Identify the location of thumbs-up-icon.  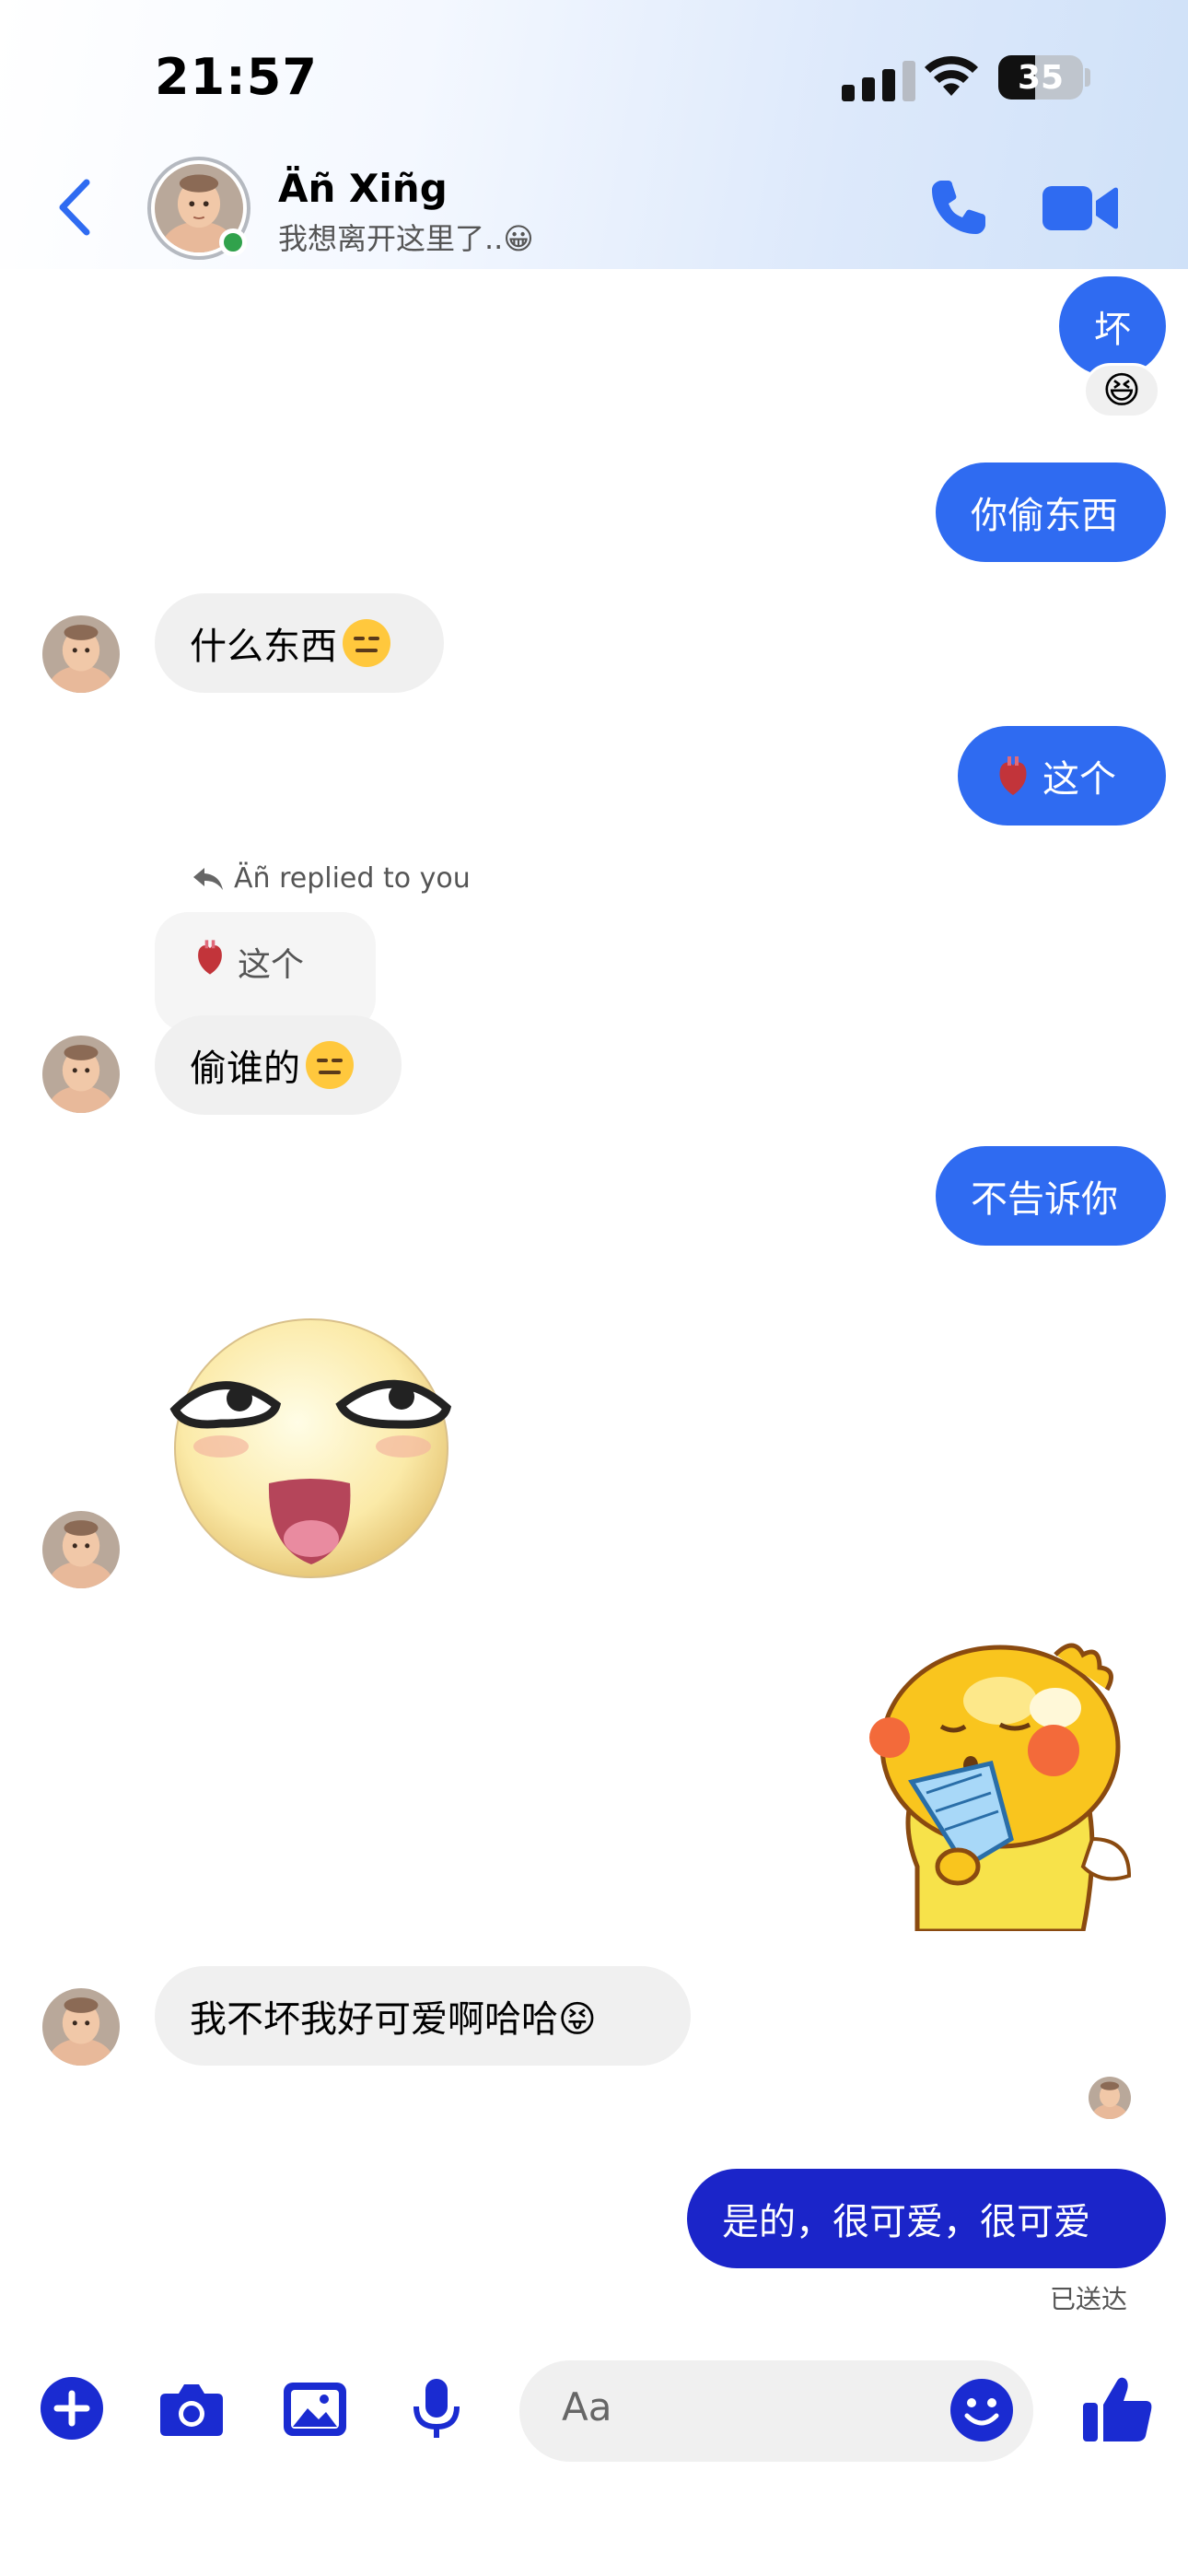
(1118, 2408).